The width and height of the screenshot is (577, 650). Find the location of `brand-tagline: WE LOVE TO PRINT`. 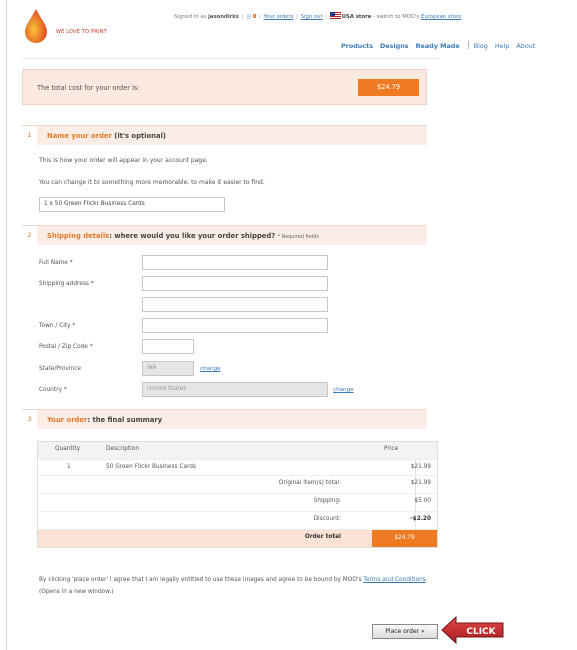

brand-tagline: WE LOVE TO PRINT is located at coordinates (81, 32).